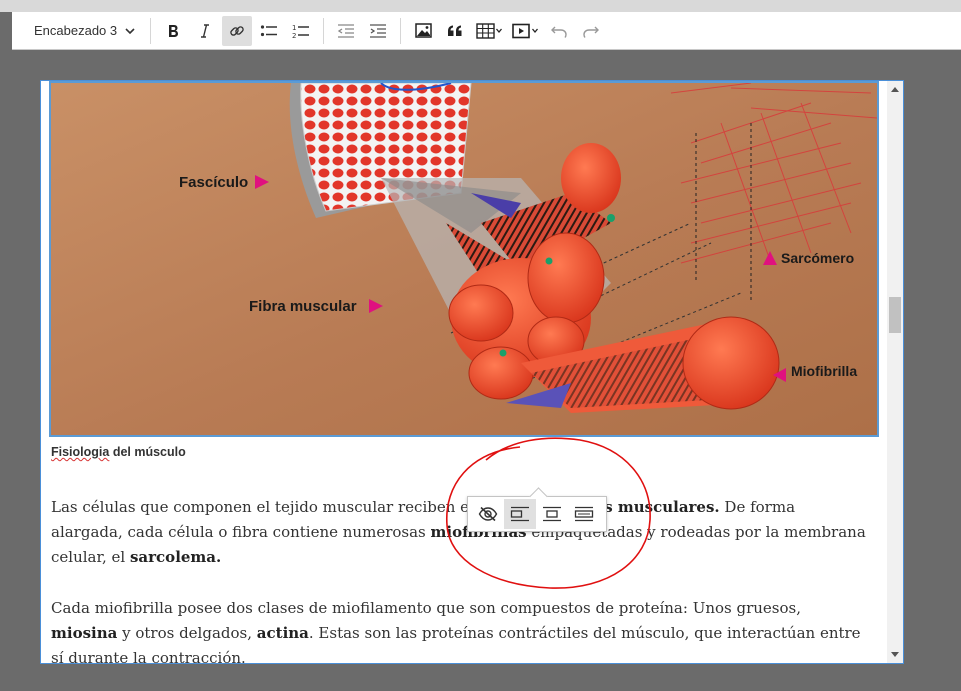 The width and height of the screenshot is (961, 691). I want to click on insert-media-button, so click(525, 31).